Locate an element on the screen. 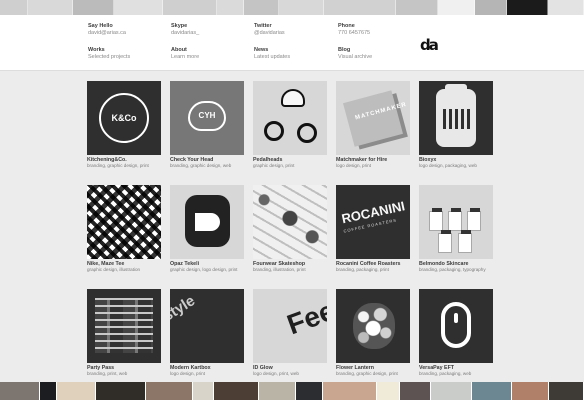  say-hello-contact: Say Hello david@arias.ca is located at coordinates (126, 30).